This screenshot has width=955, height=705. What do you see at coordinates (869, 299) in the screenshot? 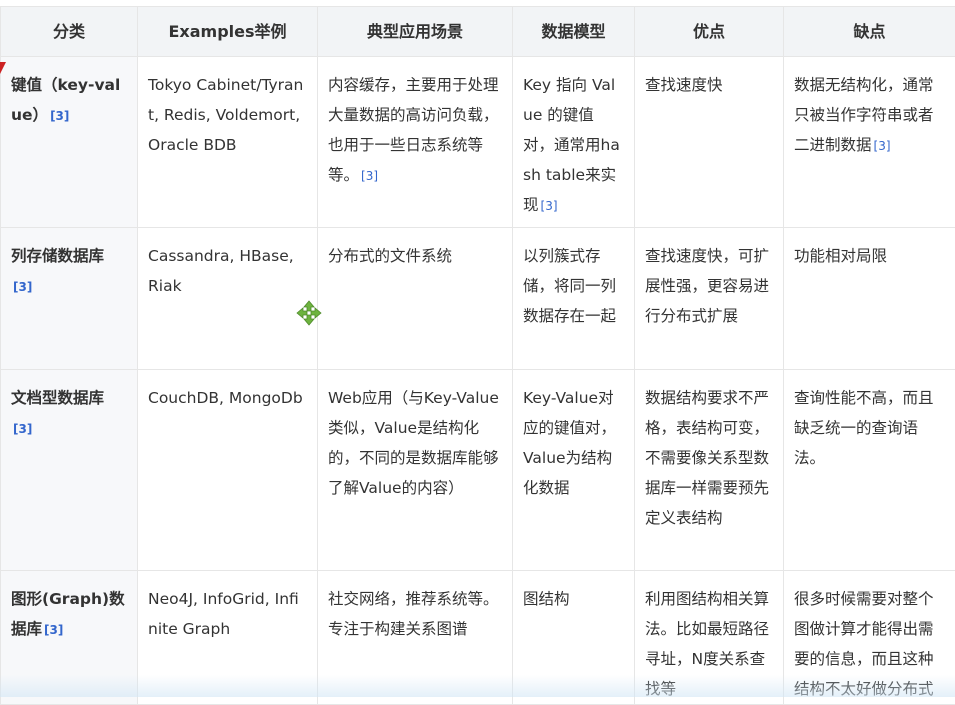
I see `cons-cell: 功能相对局限` at bounding box center [869, 299].